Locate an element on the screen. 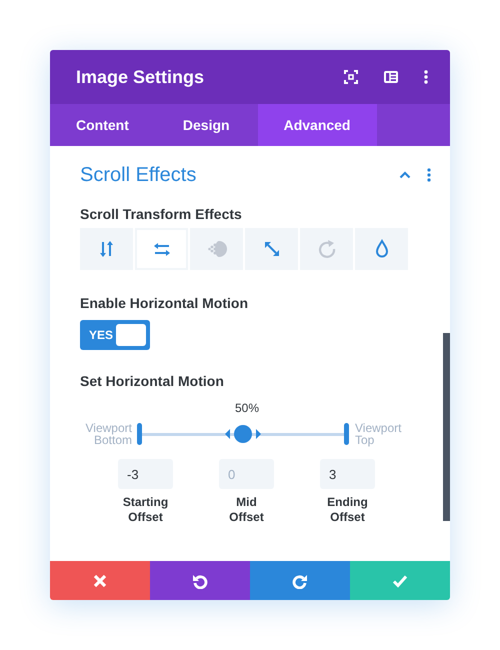  fade-icon is located at coordinates (217, 249).